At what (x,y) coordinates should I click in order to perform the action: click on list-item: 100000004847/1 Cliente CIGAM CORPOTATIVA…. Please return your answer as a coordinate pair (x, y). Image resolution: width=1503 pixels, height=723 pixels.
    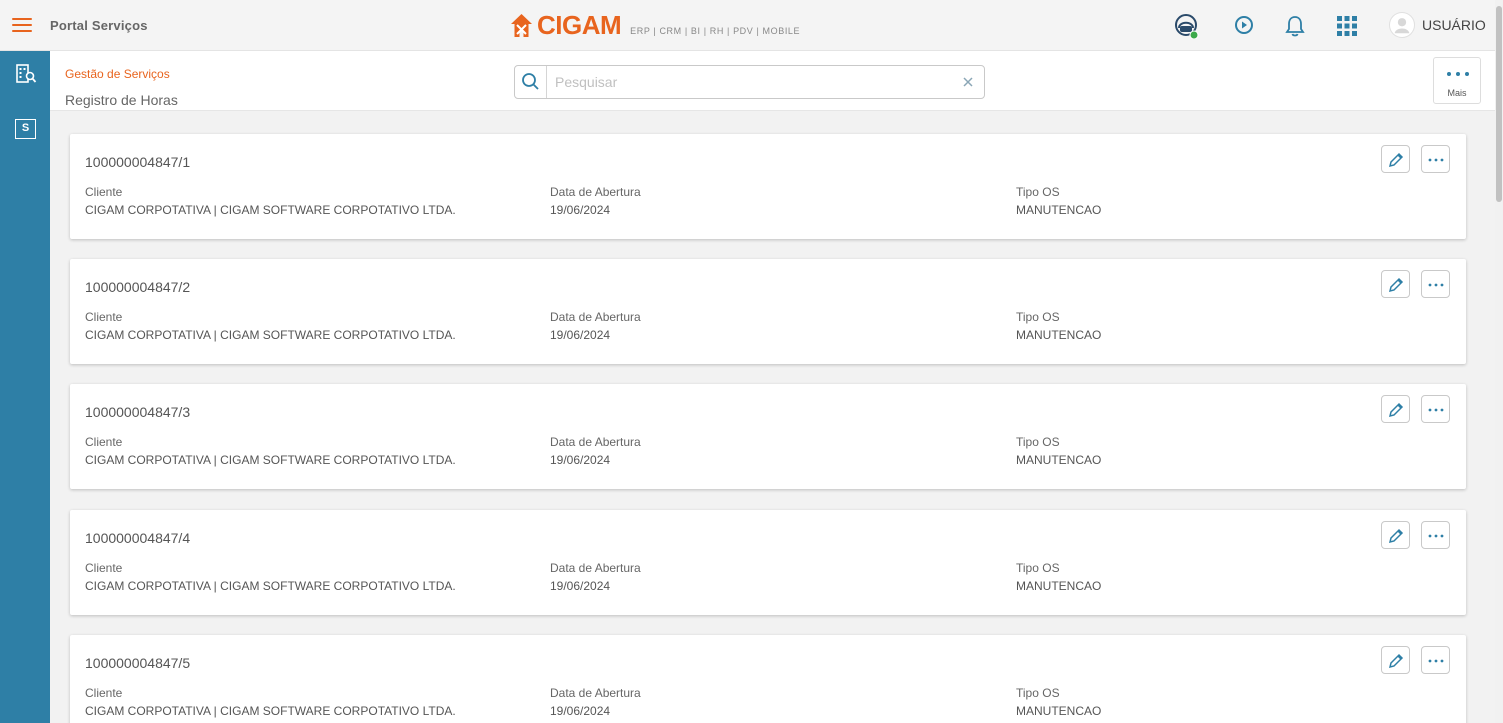
    Looking at the image, I should click on (768, 186).